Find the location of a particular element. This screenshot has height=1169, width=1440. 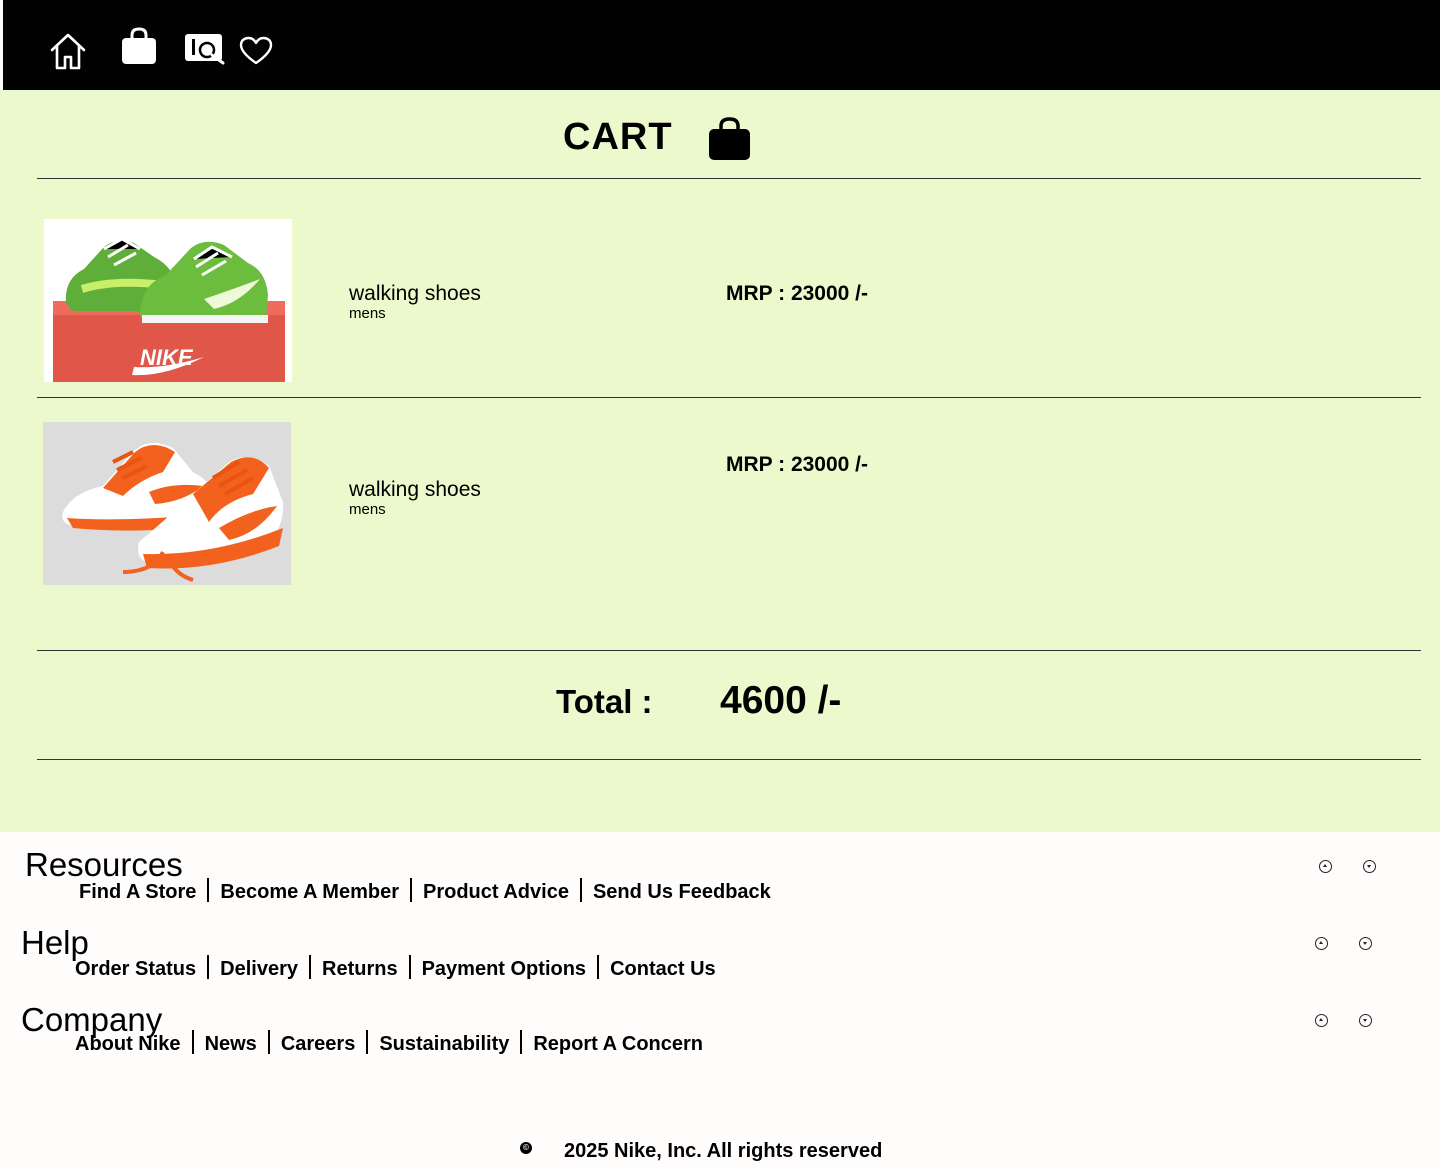

cart-title: CART is located at coordinates (618, 137).